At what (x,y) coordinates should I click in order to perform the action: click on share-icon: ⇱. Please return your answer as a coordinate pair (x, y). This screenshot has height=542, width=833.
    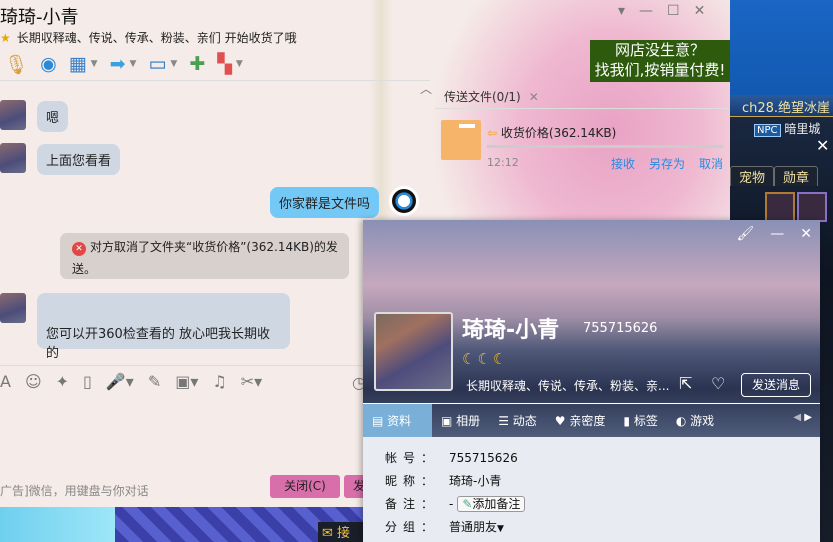
    Looking at the image, I should click on (685, 383).